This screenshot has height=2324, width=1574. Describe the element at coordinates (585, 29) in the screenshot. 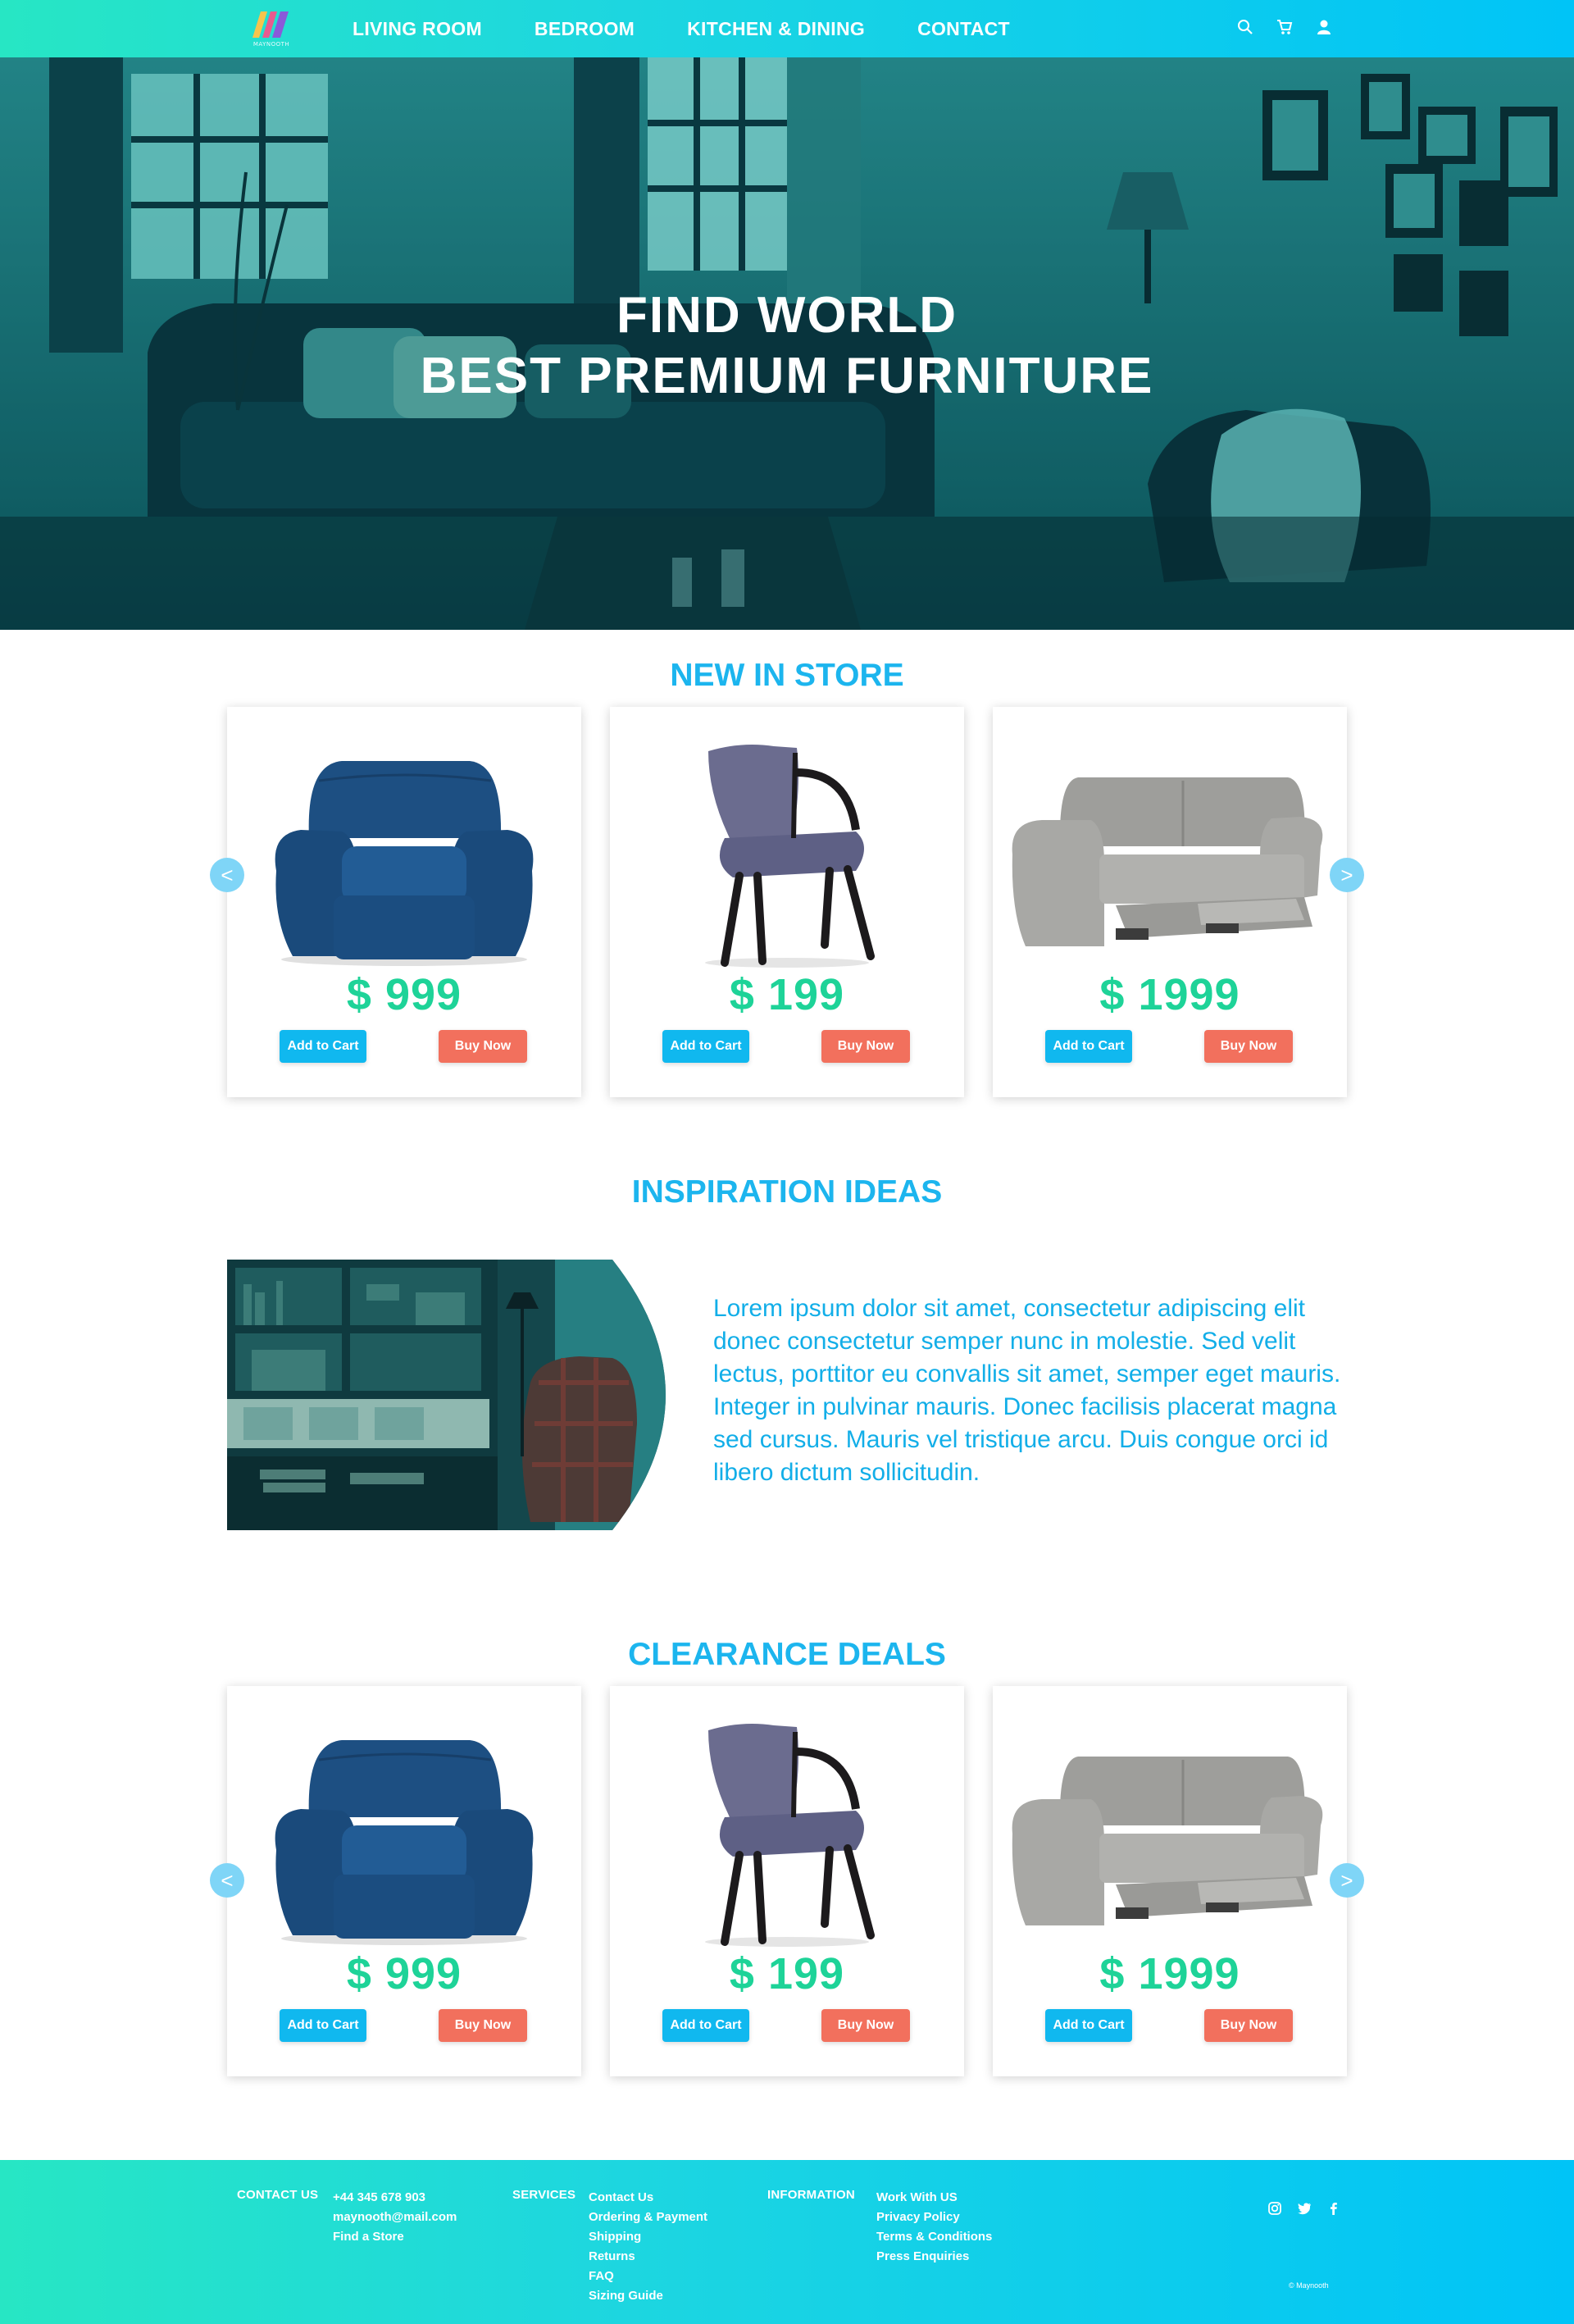

I see `nav-bedroom: BEDROOM` at that location.